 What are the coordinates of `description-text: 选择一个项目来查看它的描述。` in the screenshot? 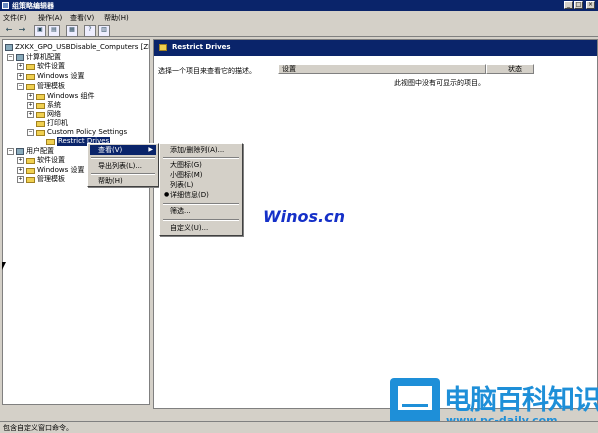 It's located at (207, 71).